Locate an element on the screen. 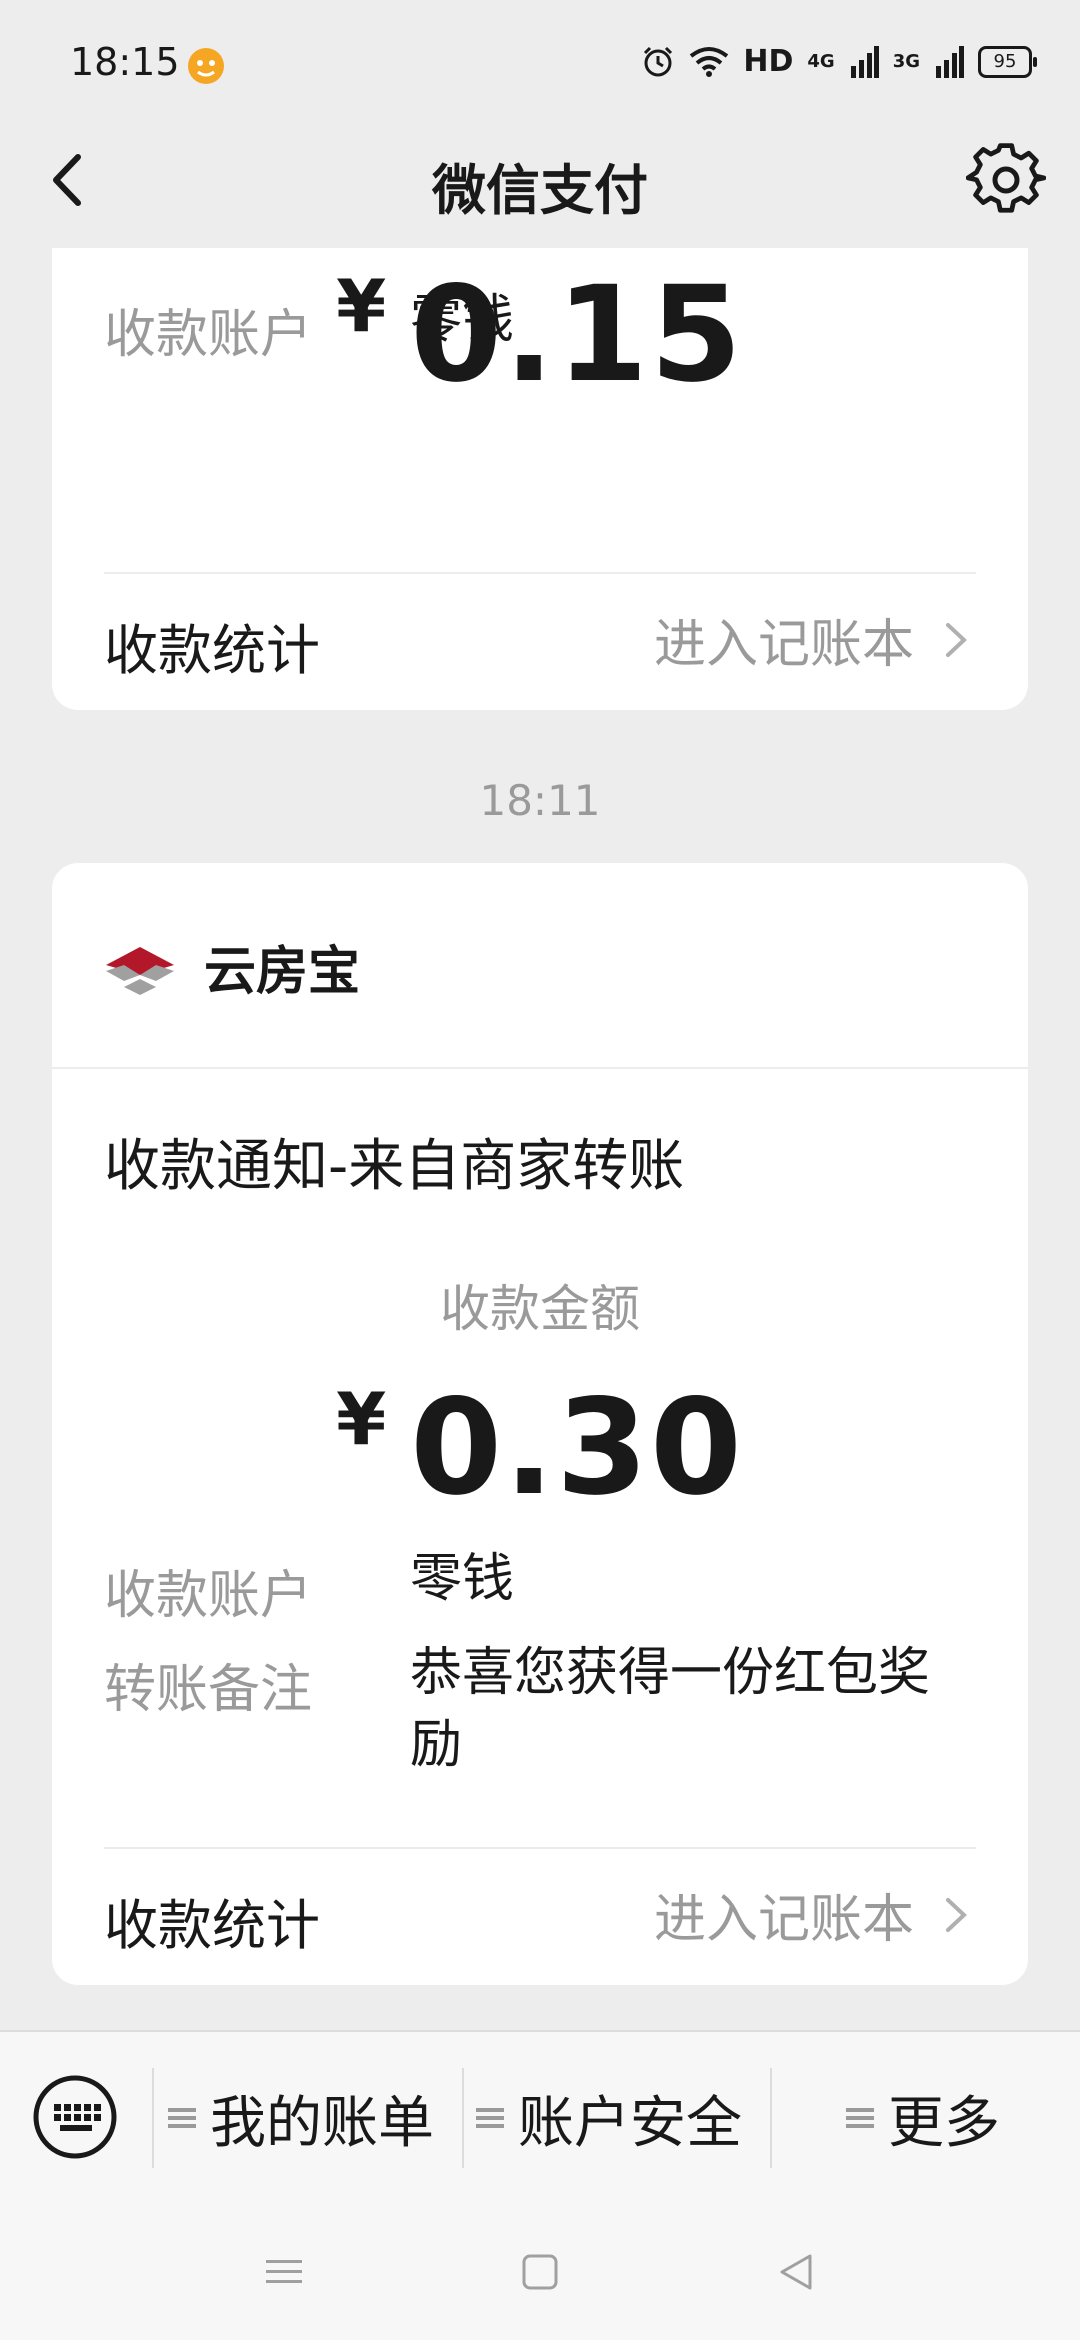 Image resolution: width=1080 pixels, height=2340 pixels. back-nav-icon is located at coordinates (796, 2272).